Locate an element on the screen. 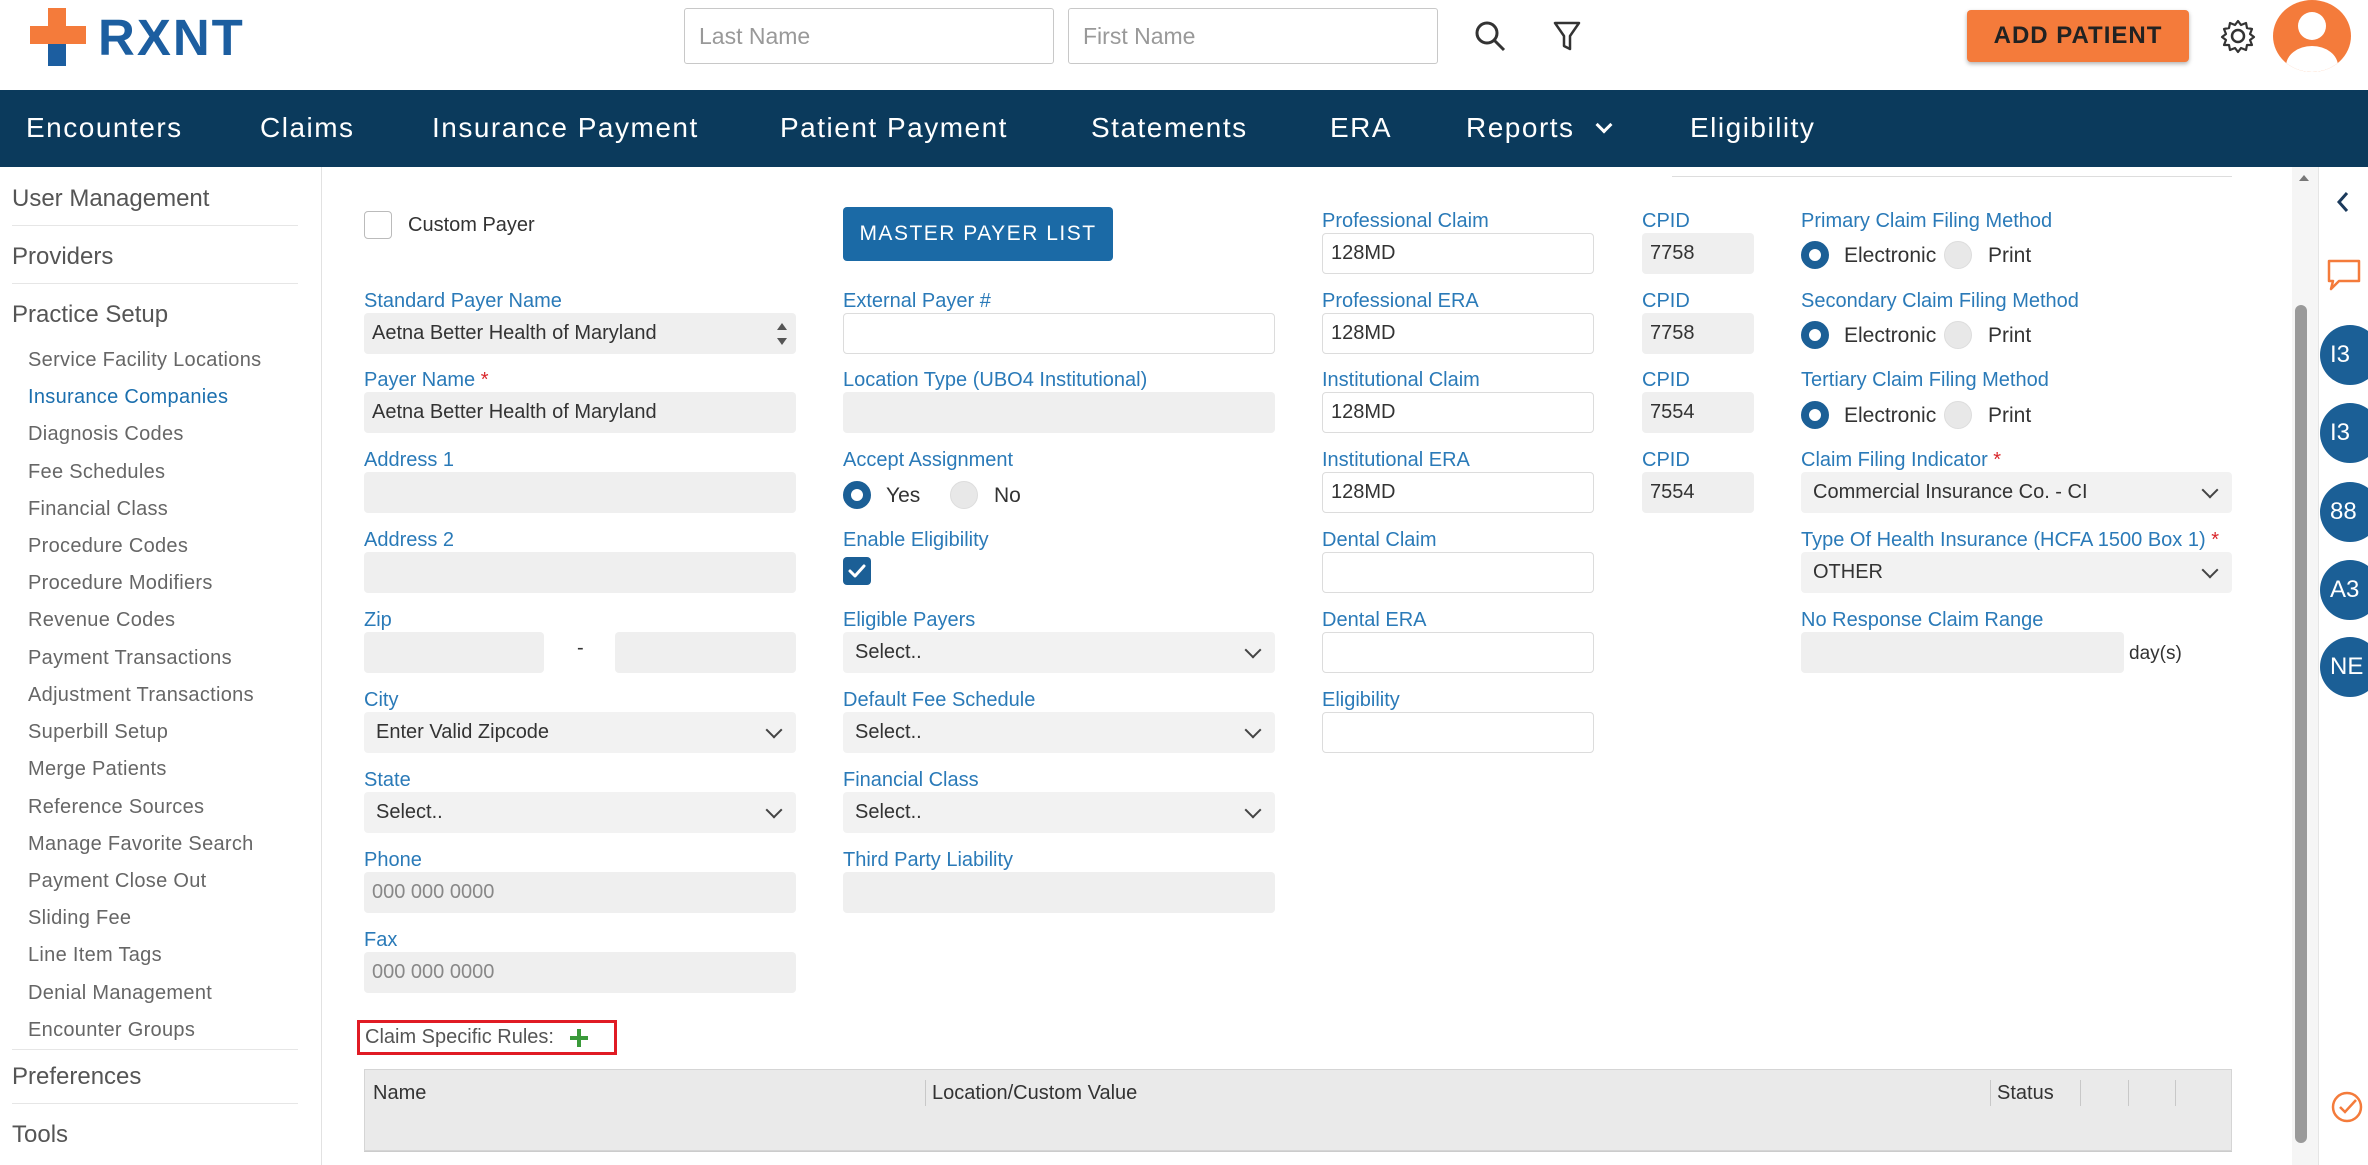 This screenshot has height=1165, width=2368. nav-claims: Claims is located at coordinates (307, 128).